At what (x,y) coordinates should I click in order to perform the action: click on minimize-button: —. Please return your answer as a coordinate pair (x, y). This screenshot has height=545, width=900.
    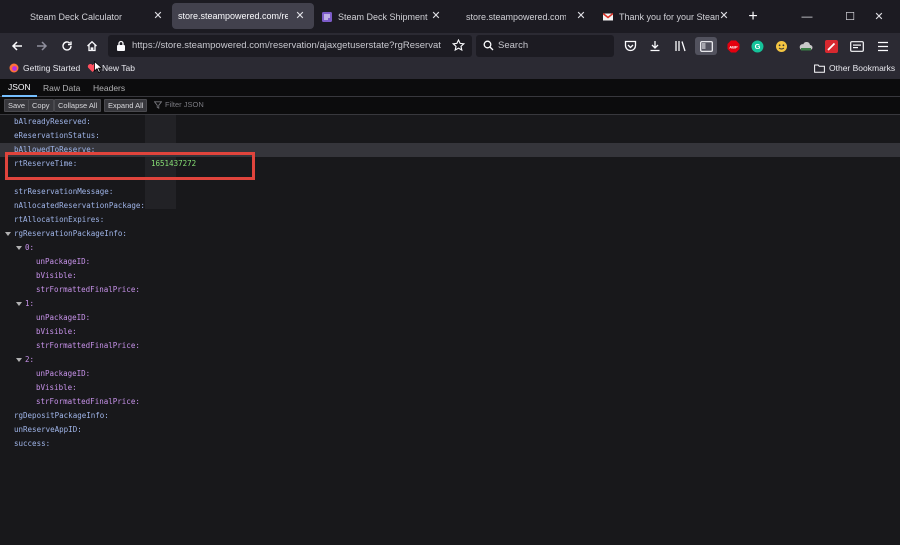
    Looking at the image, I should click on (807, 16).